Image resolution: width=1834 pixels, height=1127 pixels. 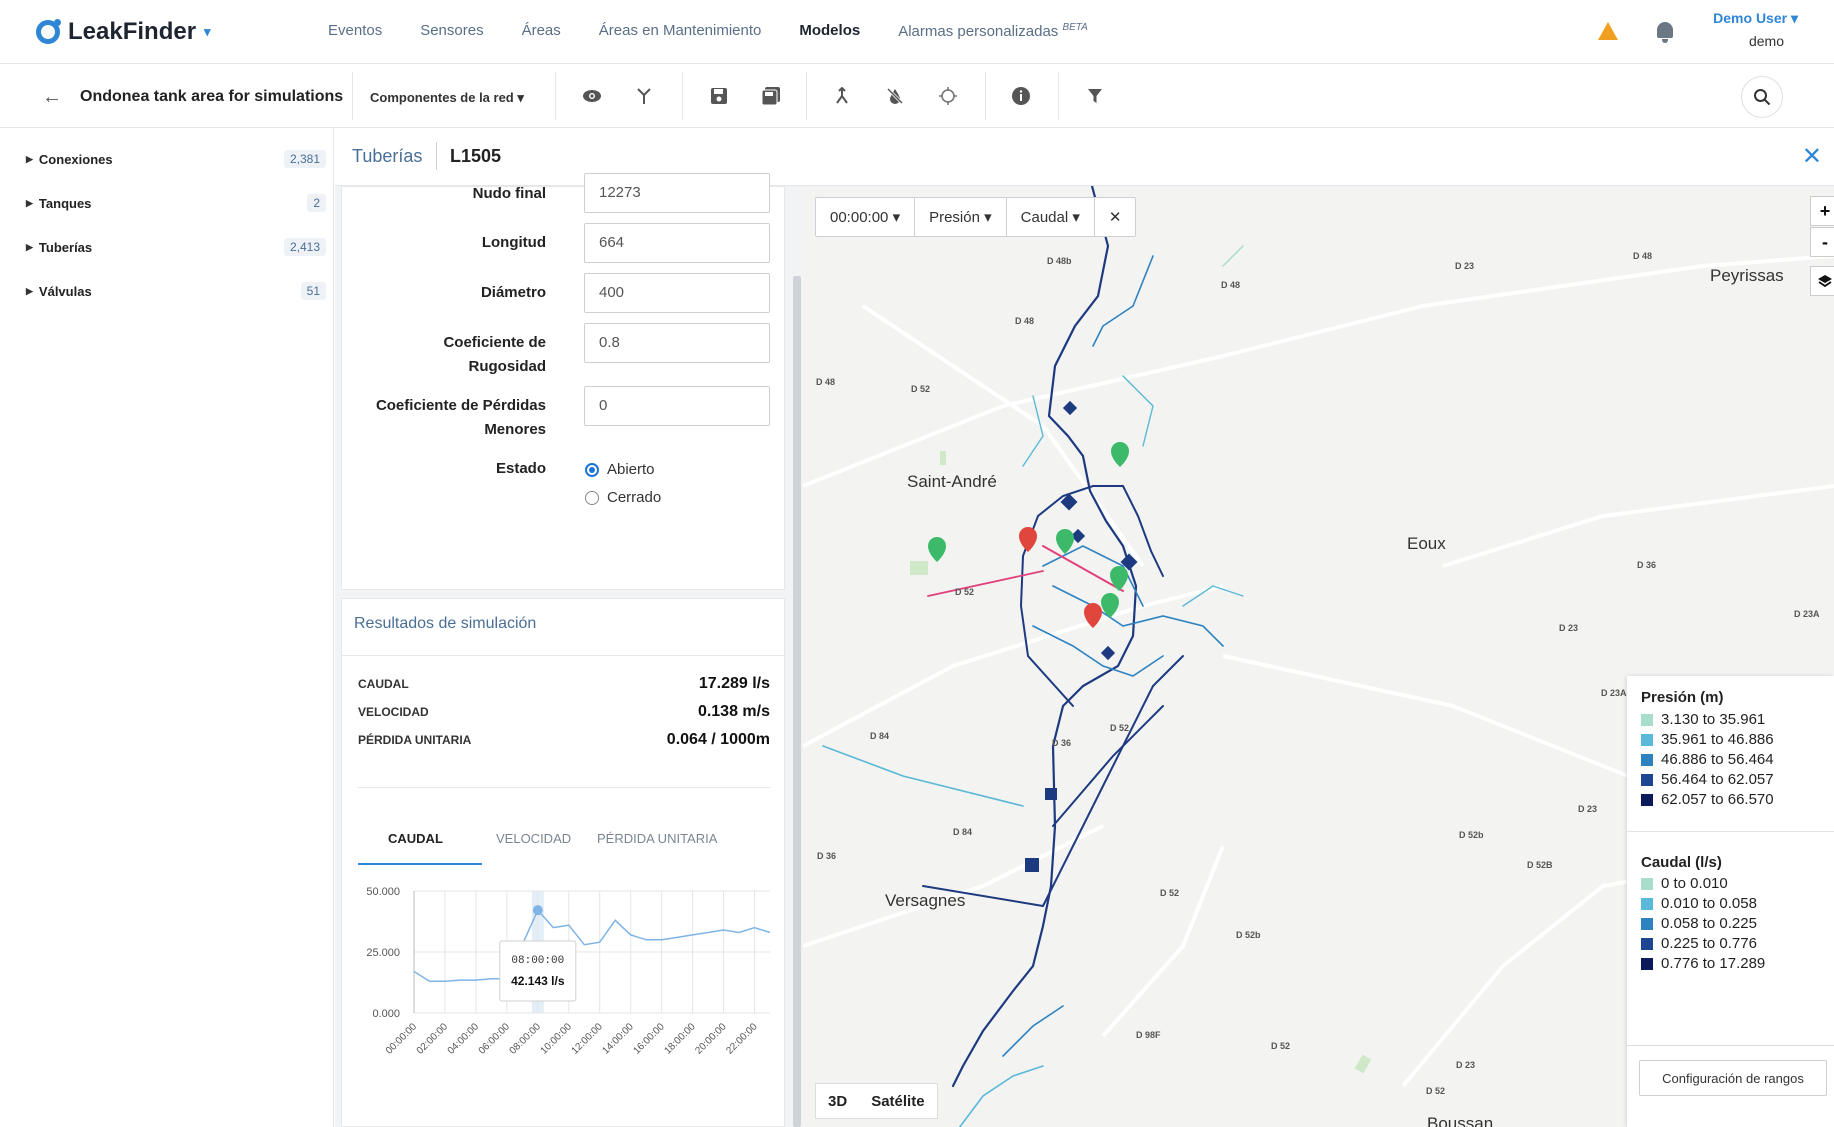 What do you see at coordinates (415, 838) in the screenshot?
I see `tab-caudal: CAUDAL` at bounding box center [415, 838].